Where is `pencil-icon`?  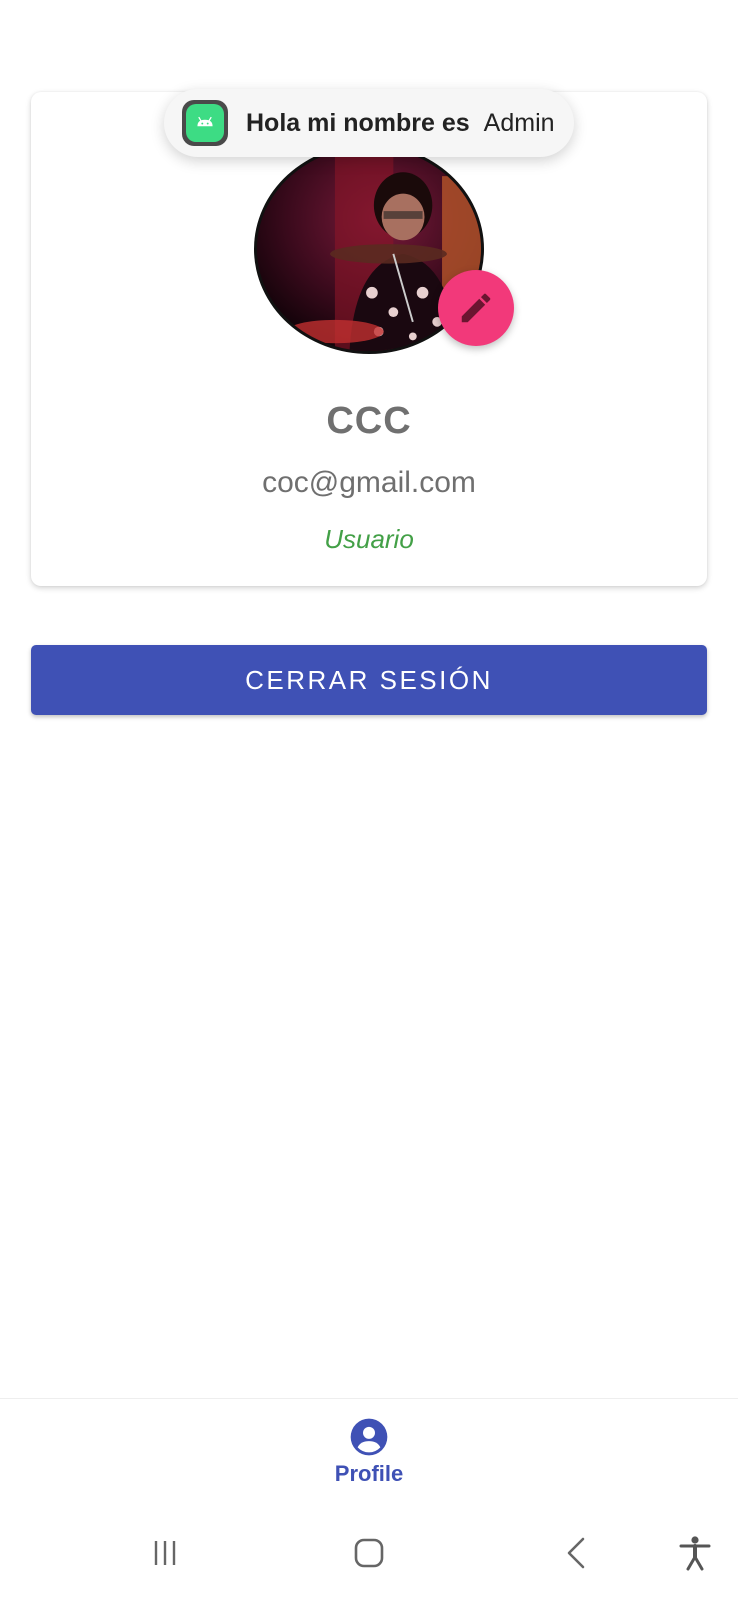
pencil-icon is located at coordinates (476, 308).